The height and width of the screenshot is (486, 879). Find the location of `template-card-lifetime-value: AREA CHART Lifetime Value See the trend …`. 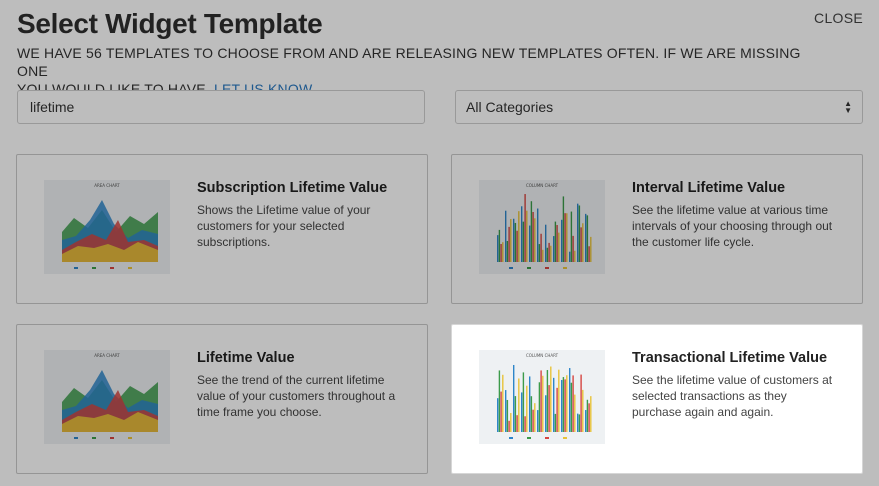

template-card-lifetime-value: AREA CHART Lifetime Value See the trend … is located at coordinates (222, 399).